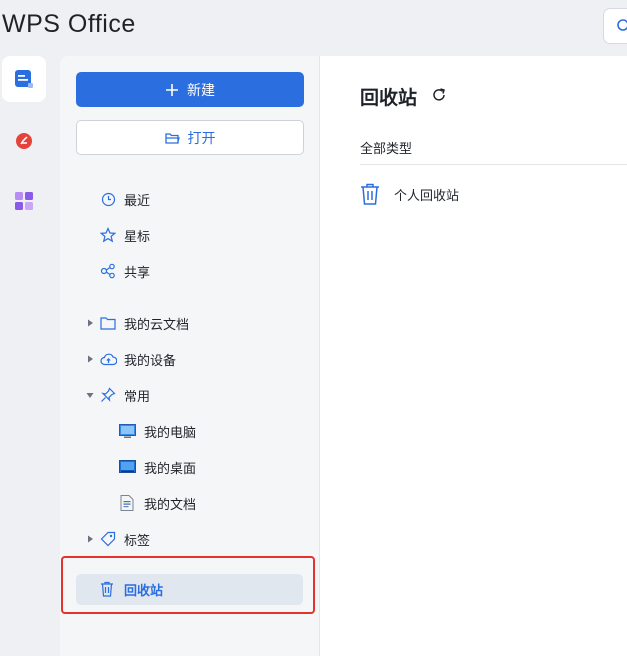 This screenshot has width=627, height=656. I want to click on page-title: 回收站, so click(389, 98).